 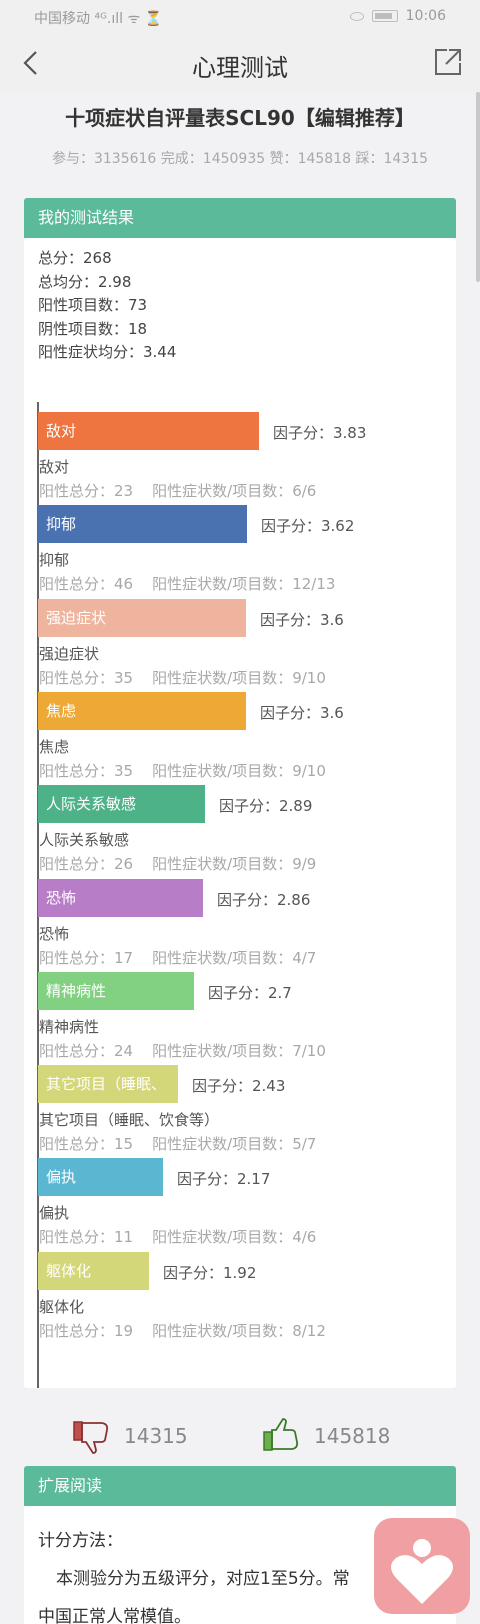 I want to click on total-score: 总分：268, so click(x=75, y=258).